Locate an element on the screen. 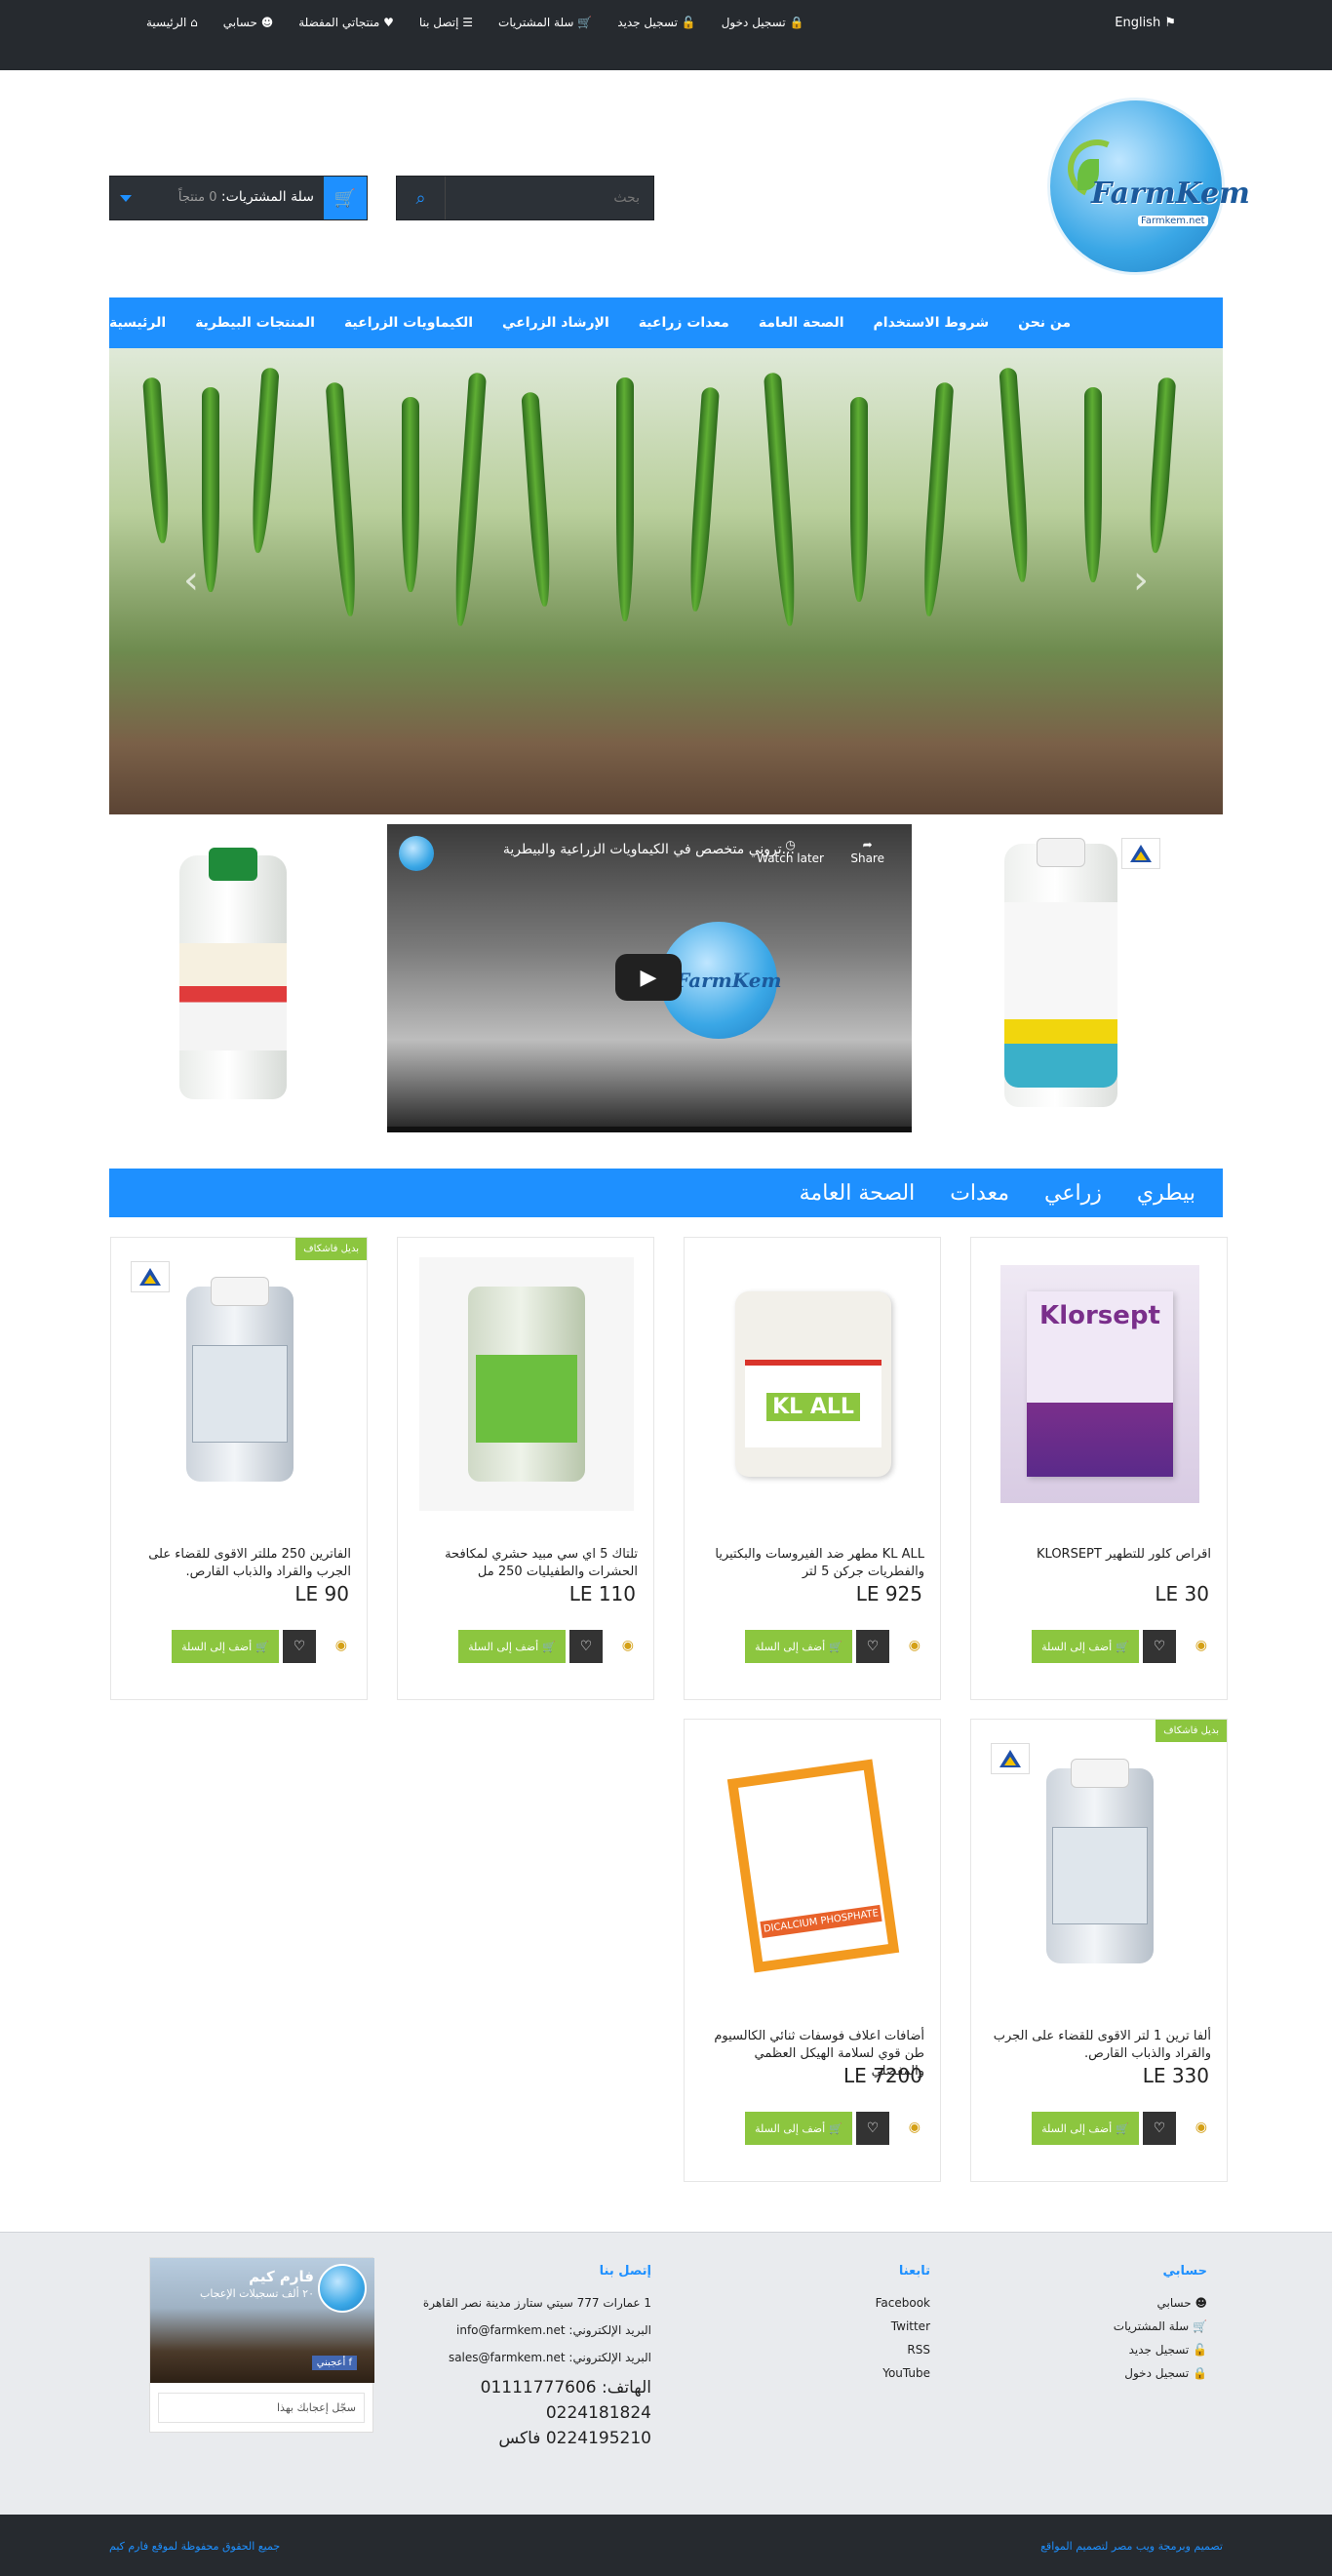 The height and width of the screenshot is (2576, 1332). product-image: DICALCIUM PHOSPHATE is located at coordinates (813, 1866).